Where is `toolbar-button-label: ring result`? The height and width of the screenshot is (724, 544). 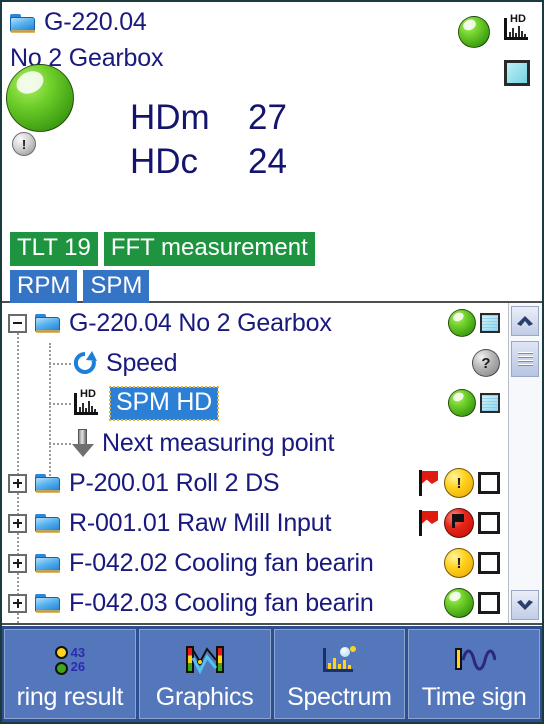
toolbar-button-label: ring result is located at coordinates (70, 697).